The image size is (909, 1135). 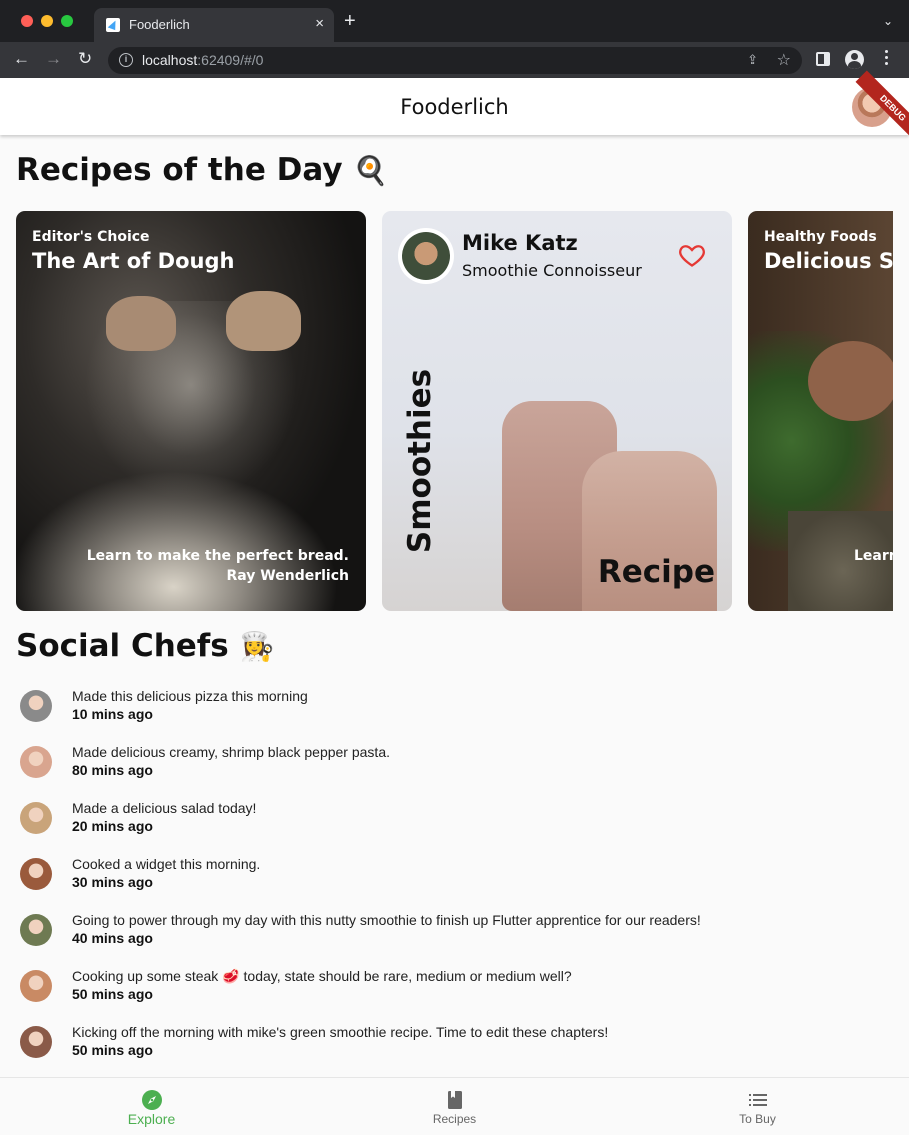 What do you see at coordinates (47, 21) in the screenshot?
I see `window-minimize-button` at bounding box center [47, 21].